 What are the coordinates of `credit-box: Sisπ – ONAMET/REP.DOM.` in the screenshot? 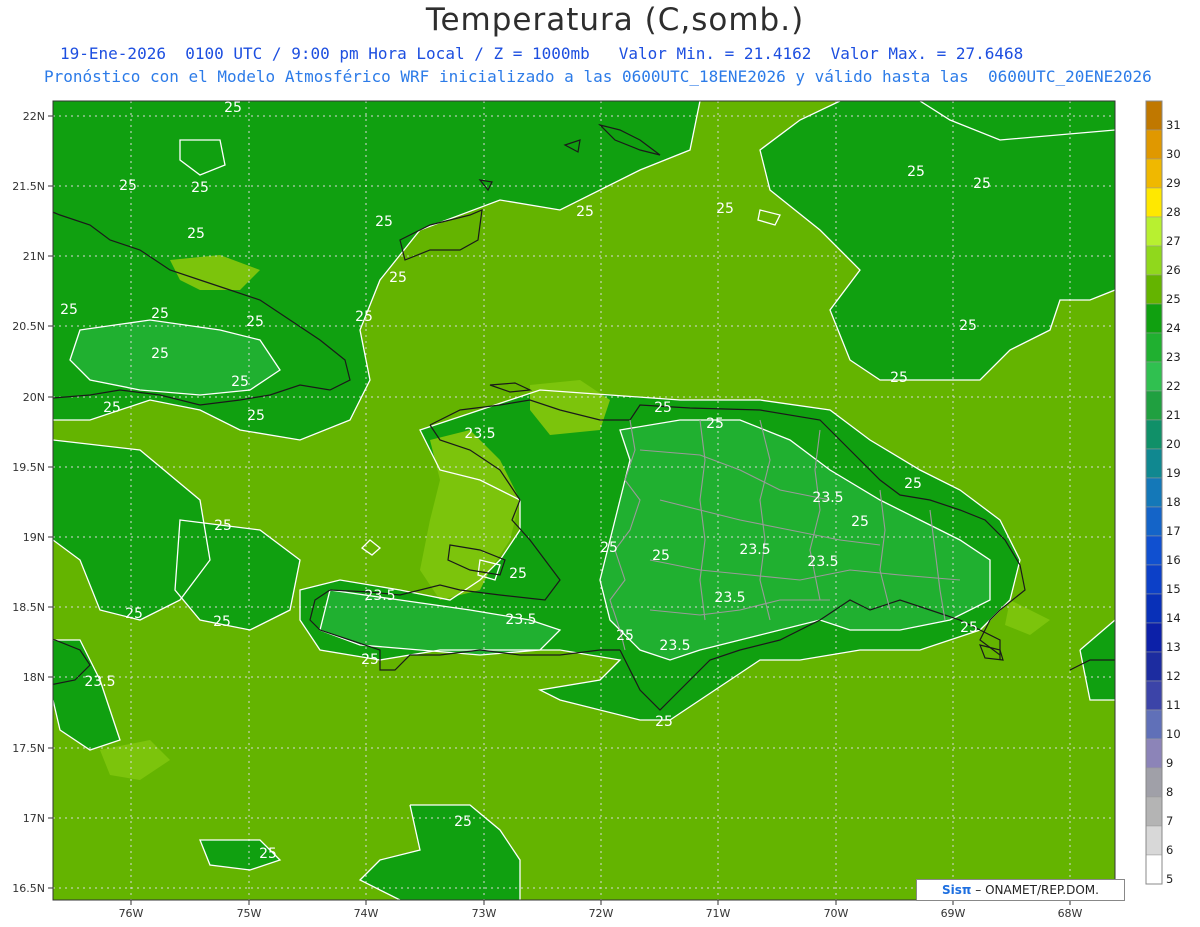 It's located at (1020, 890).